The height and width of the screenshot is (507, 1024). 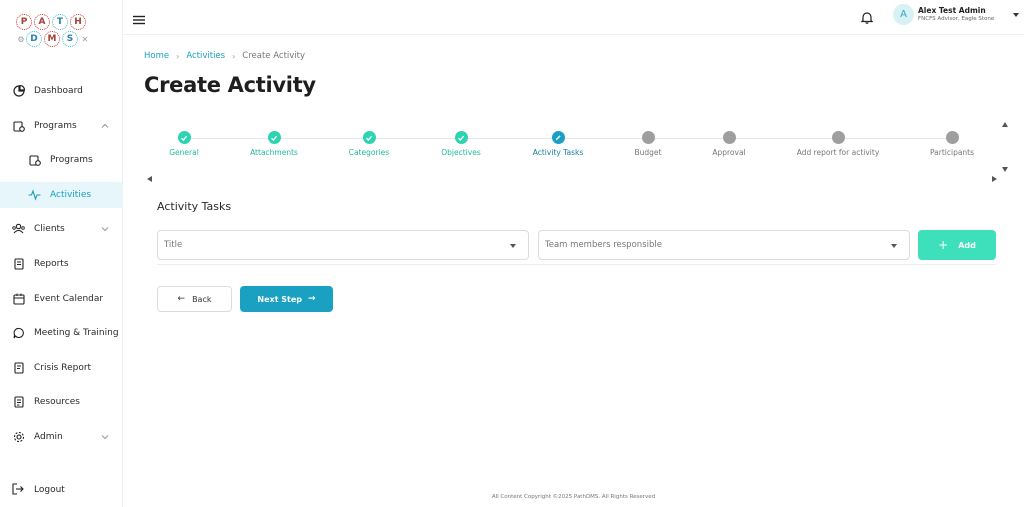 I want to click on sidebar-item-admin: Admin, so click(x=61, y=437).